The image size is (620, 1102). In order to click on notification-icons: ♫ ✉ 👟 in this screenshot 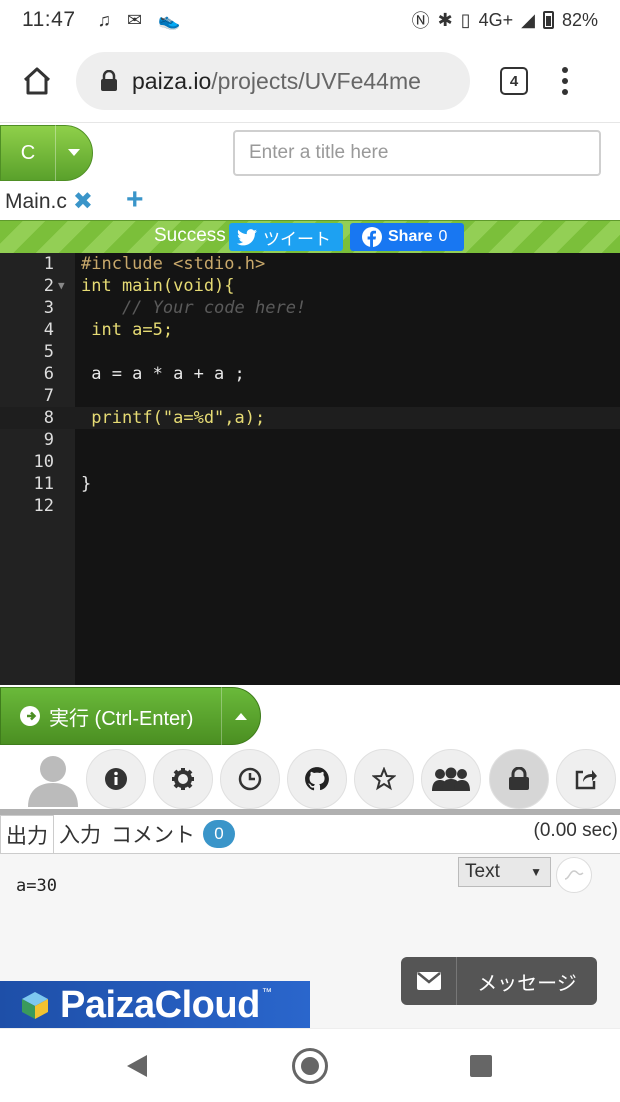, I will do `click(139, 20)`.